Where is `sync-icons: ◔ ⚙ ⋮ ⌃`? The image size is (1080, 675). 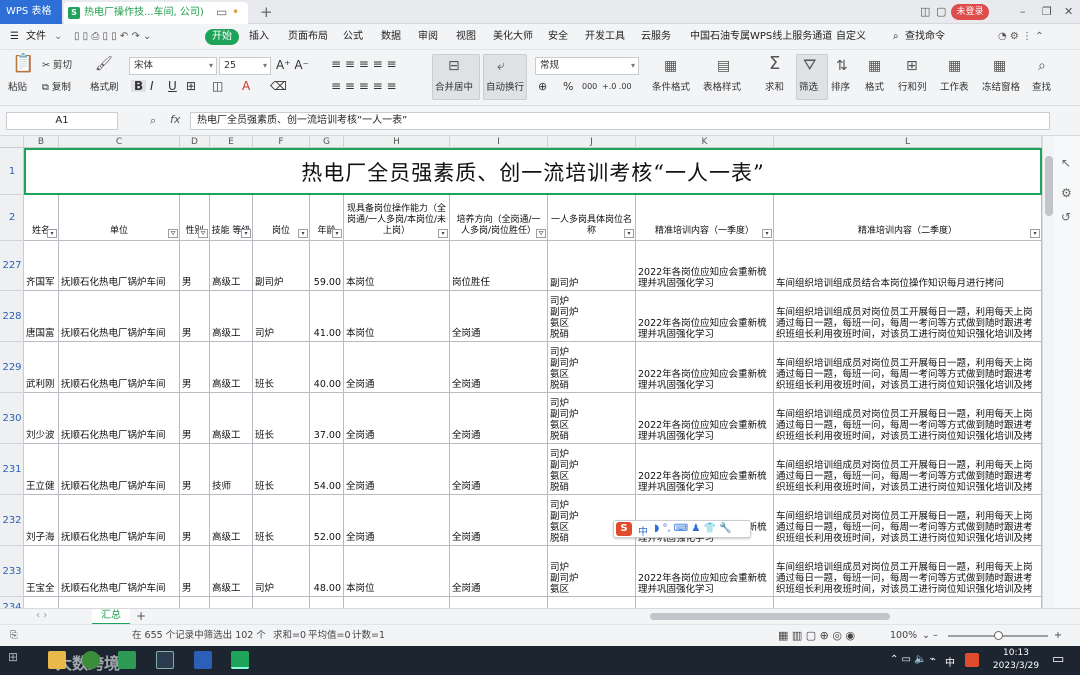
sync-icons: ◔ ⚙ ⋮ ⌃ is located at coordinates (1021, 37).